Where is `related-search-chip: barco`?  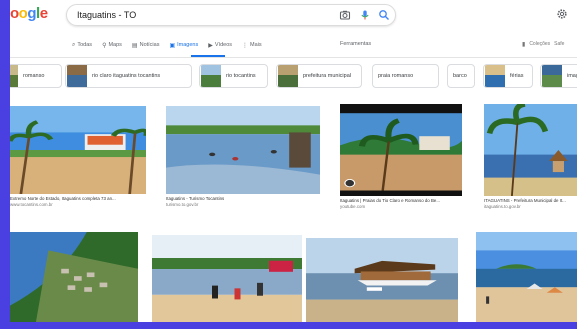
related-search-chip: barco is located at coordinates (461, 76).